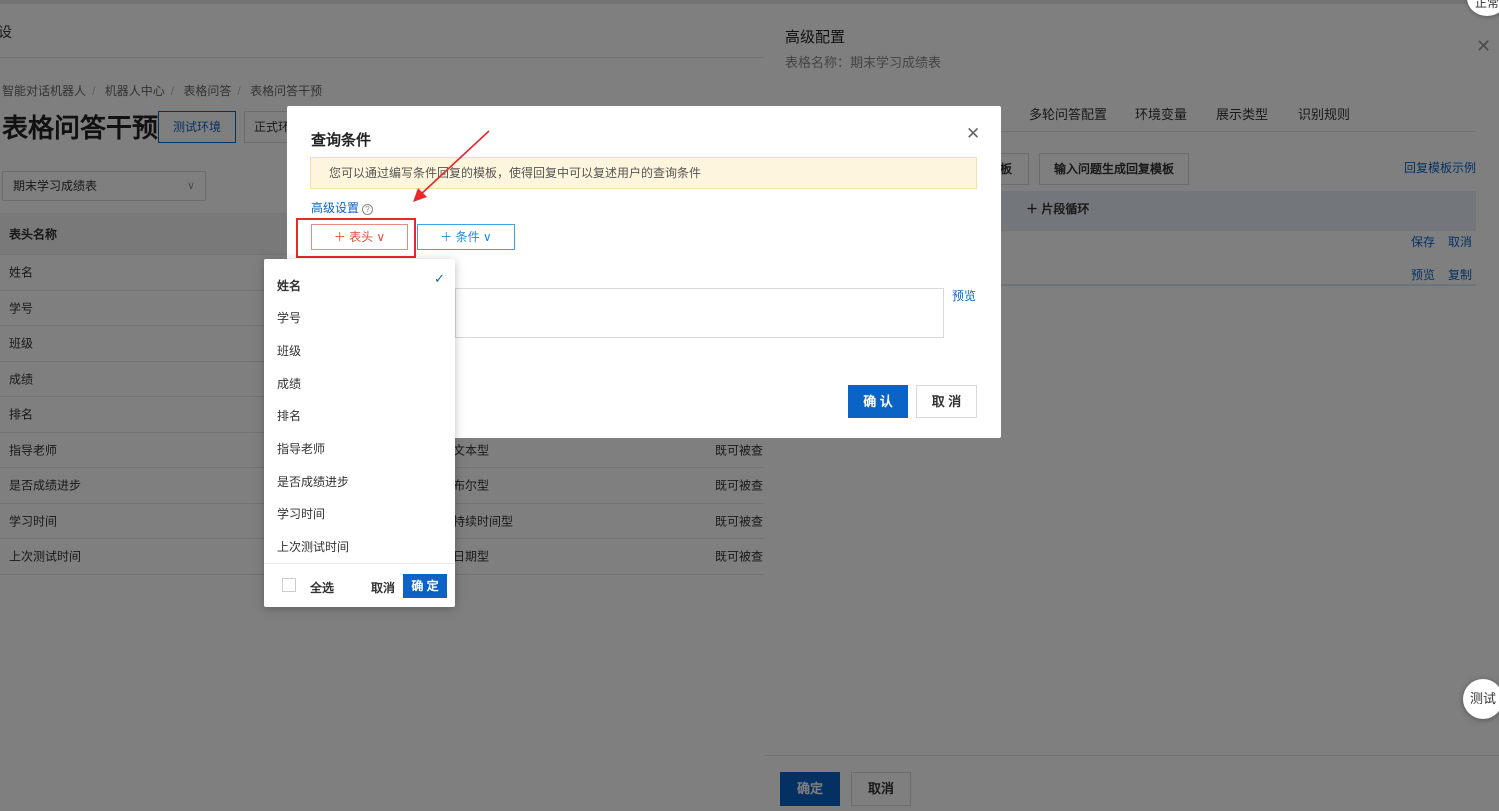  I want to click on dropdown-option: 学习时间, so click(301, 513).